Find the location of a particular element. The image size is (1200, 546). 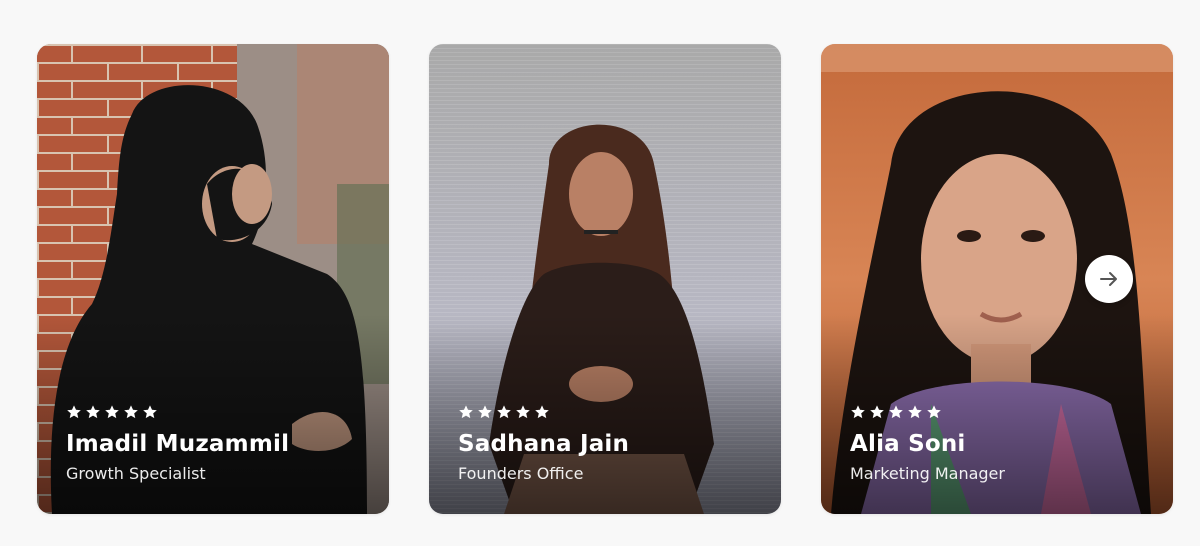

next-button is located at coordinates (1109, 279).